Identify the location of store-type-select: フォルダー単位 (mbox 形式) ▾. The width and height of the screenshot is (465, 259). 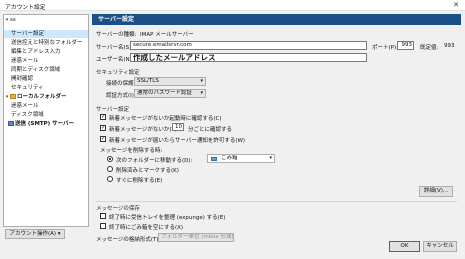
(196, 237).